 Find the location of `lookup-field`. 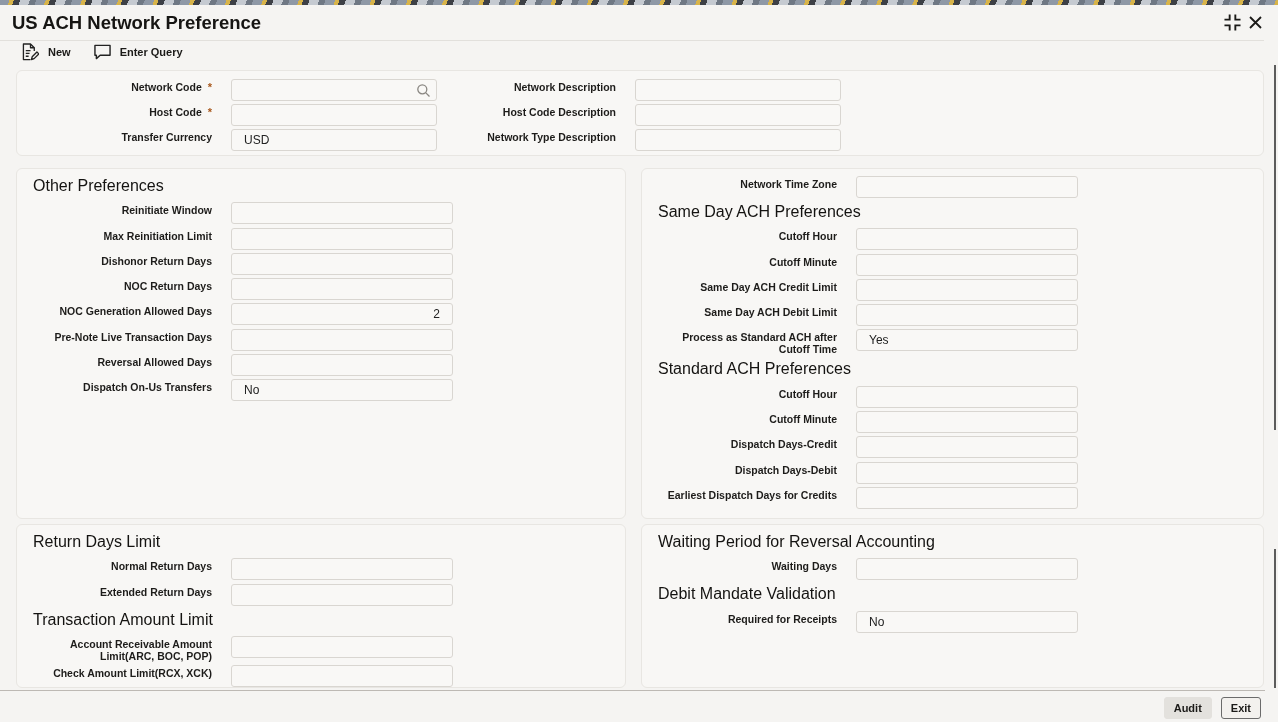

lookup-field is located at coordinates (334, 90).